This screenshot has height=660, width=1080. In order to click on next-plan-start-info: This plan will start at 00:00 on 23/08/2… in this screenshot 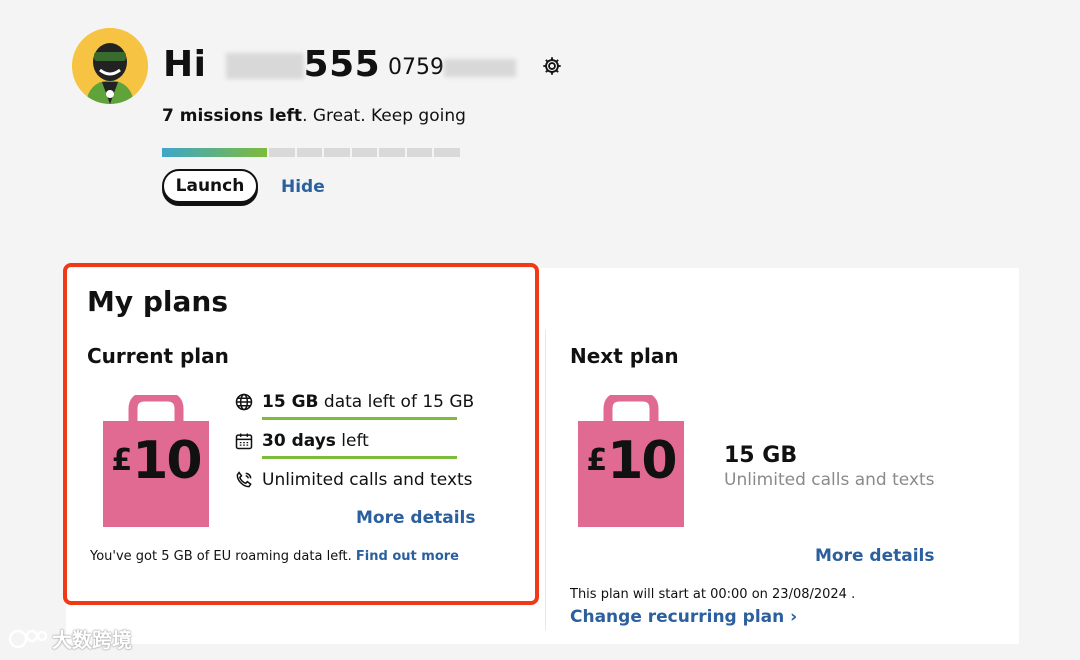, I will do `click(713, 594)`.